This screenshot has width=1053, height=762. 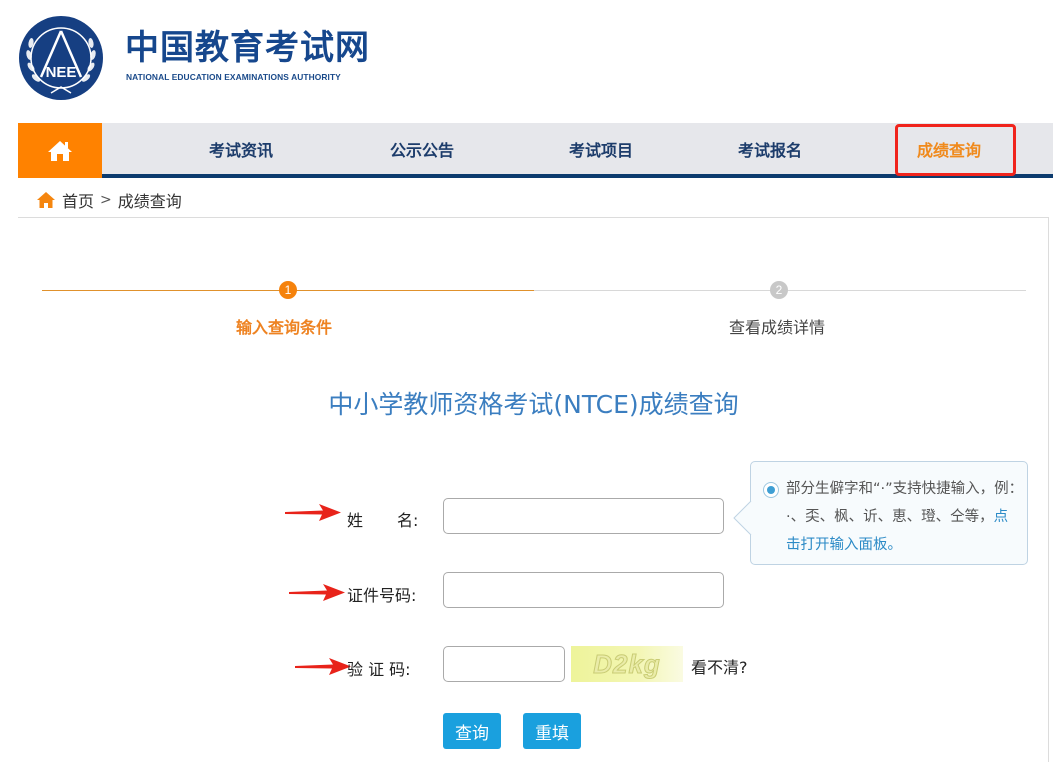 What do you see at coordinates (241, 150) in the screenshot?
I see `nav-item-exam-news: 考试资讯` at bounding box center [241, 150].